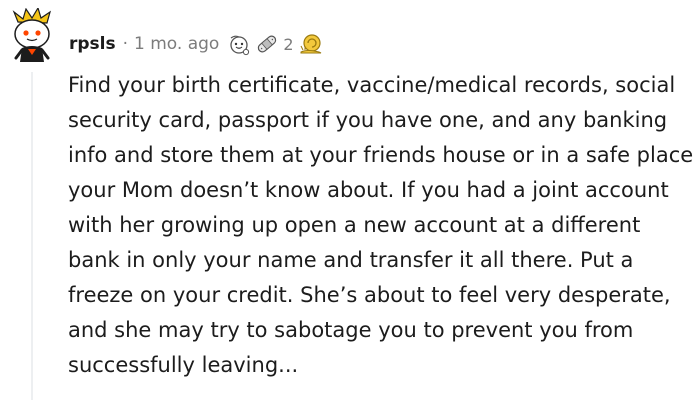  I want to click on user-avatar, so click(32, 36).